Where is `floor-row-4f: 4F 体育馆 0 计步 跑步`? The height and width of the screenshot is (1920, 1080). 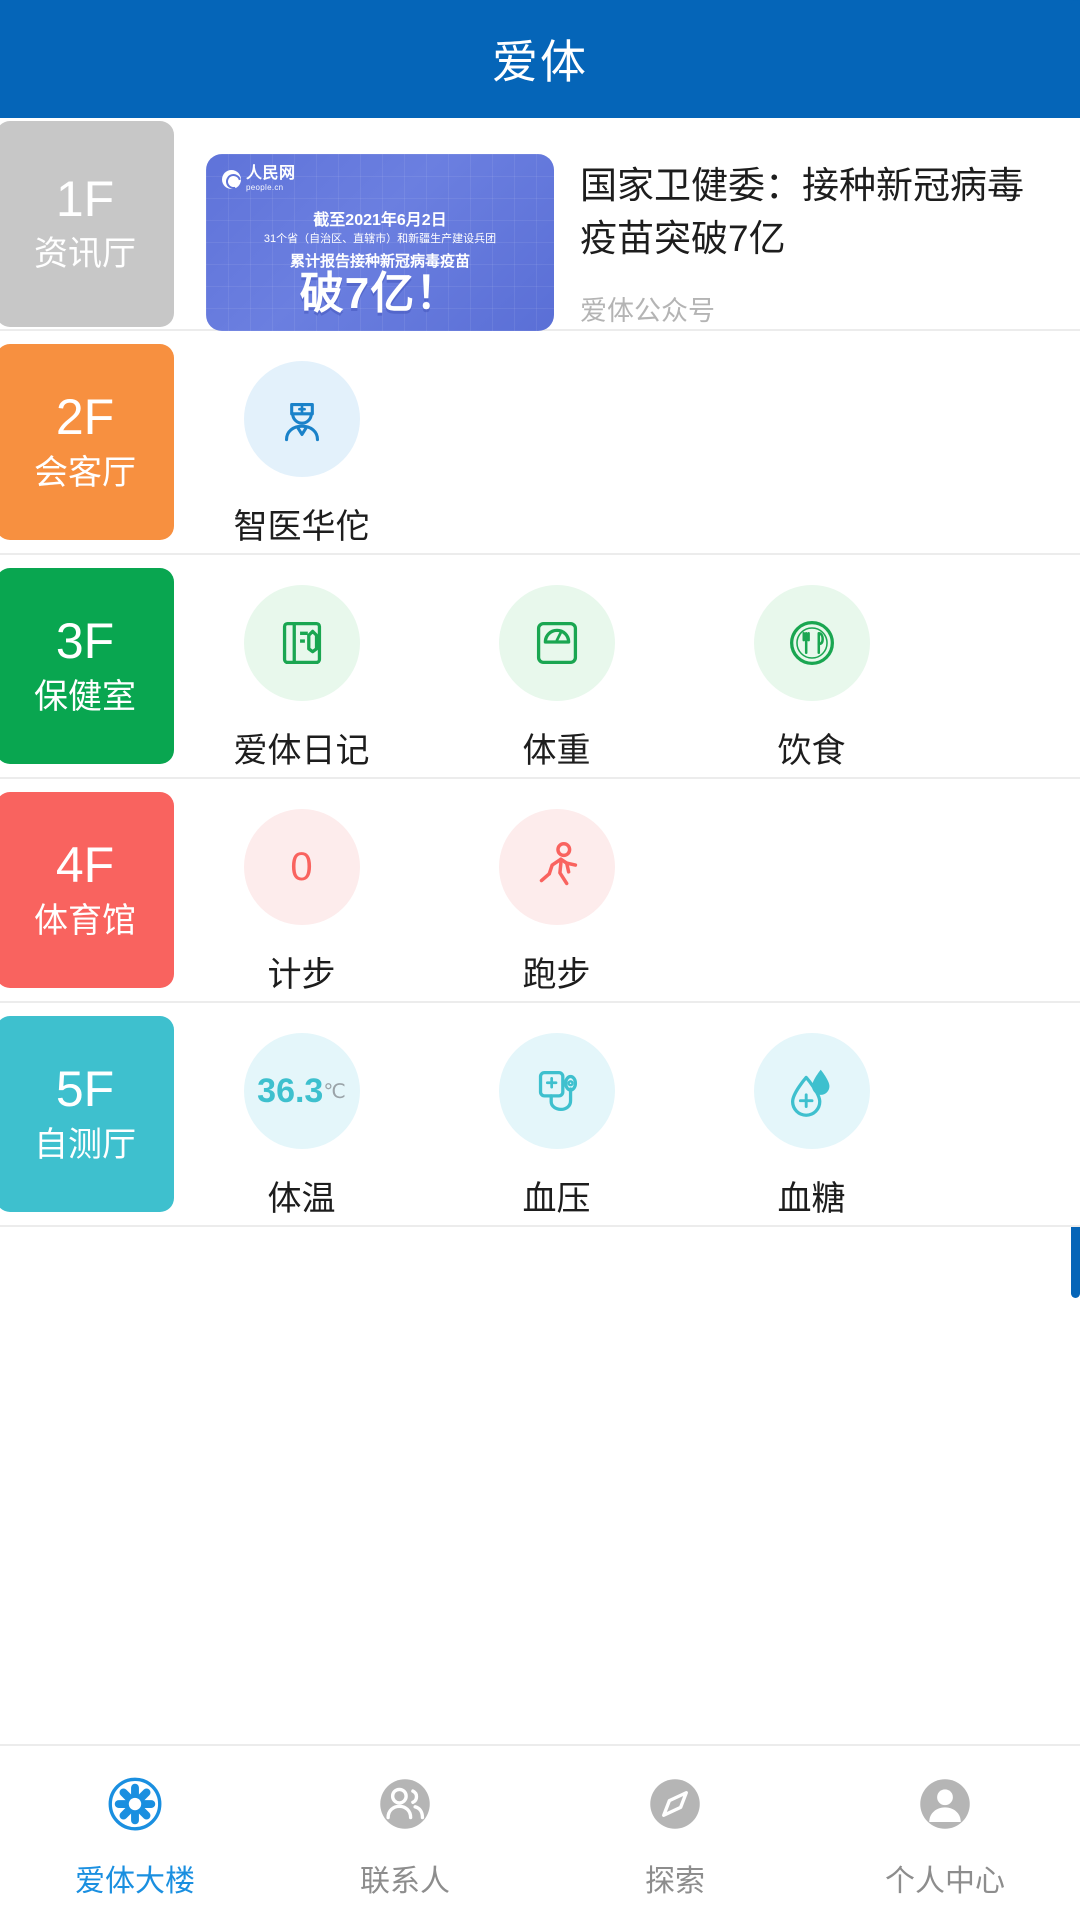
floor-row-4f: 4F 体育馆 0 计步 跑步 is located at coordinates (540, 891).